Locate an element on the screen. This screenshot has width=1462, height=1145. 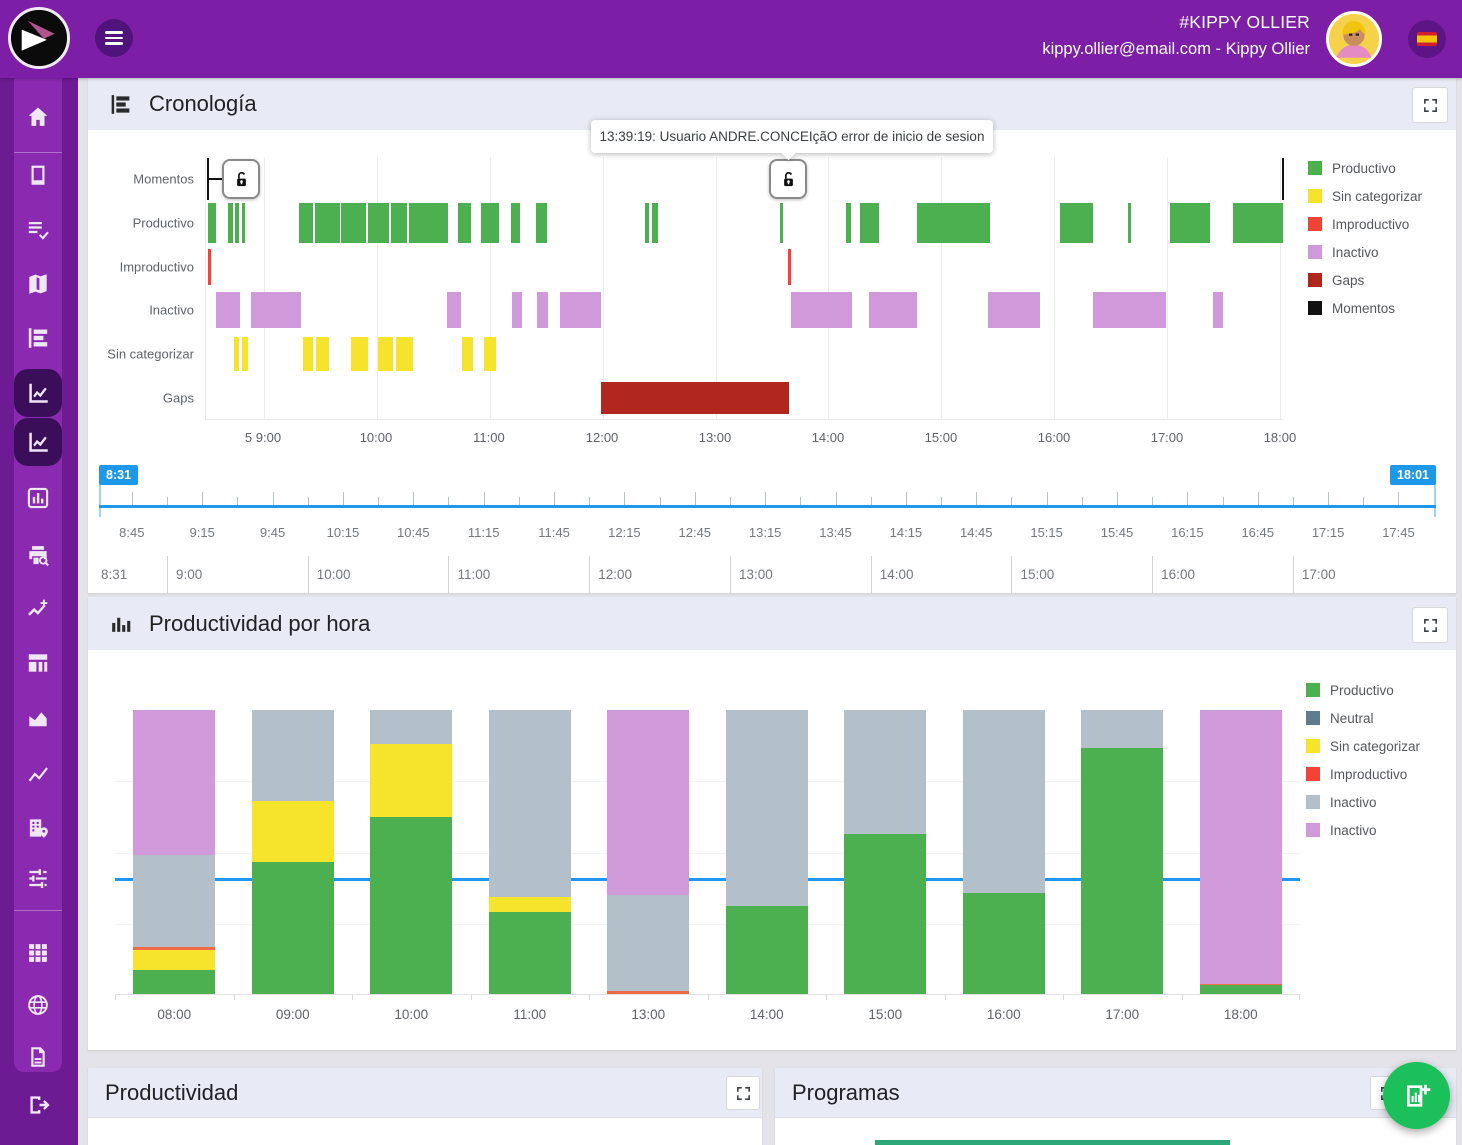
momento-marker-line is located at coordinates (1283, 179).